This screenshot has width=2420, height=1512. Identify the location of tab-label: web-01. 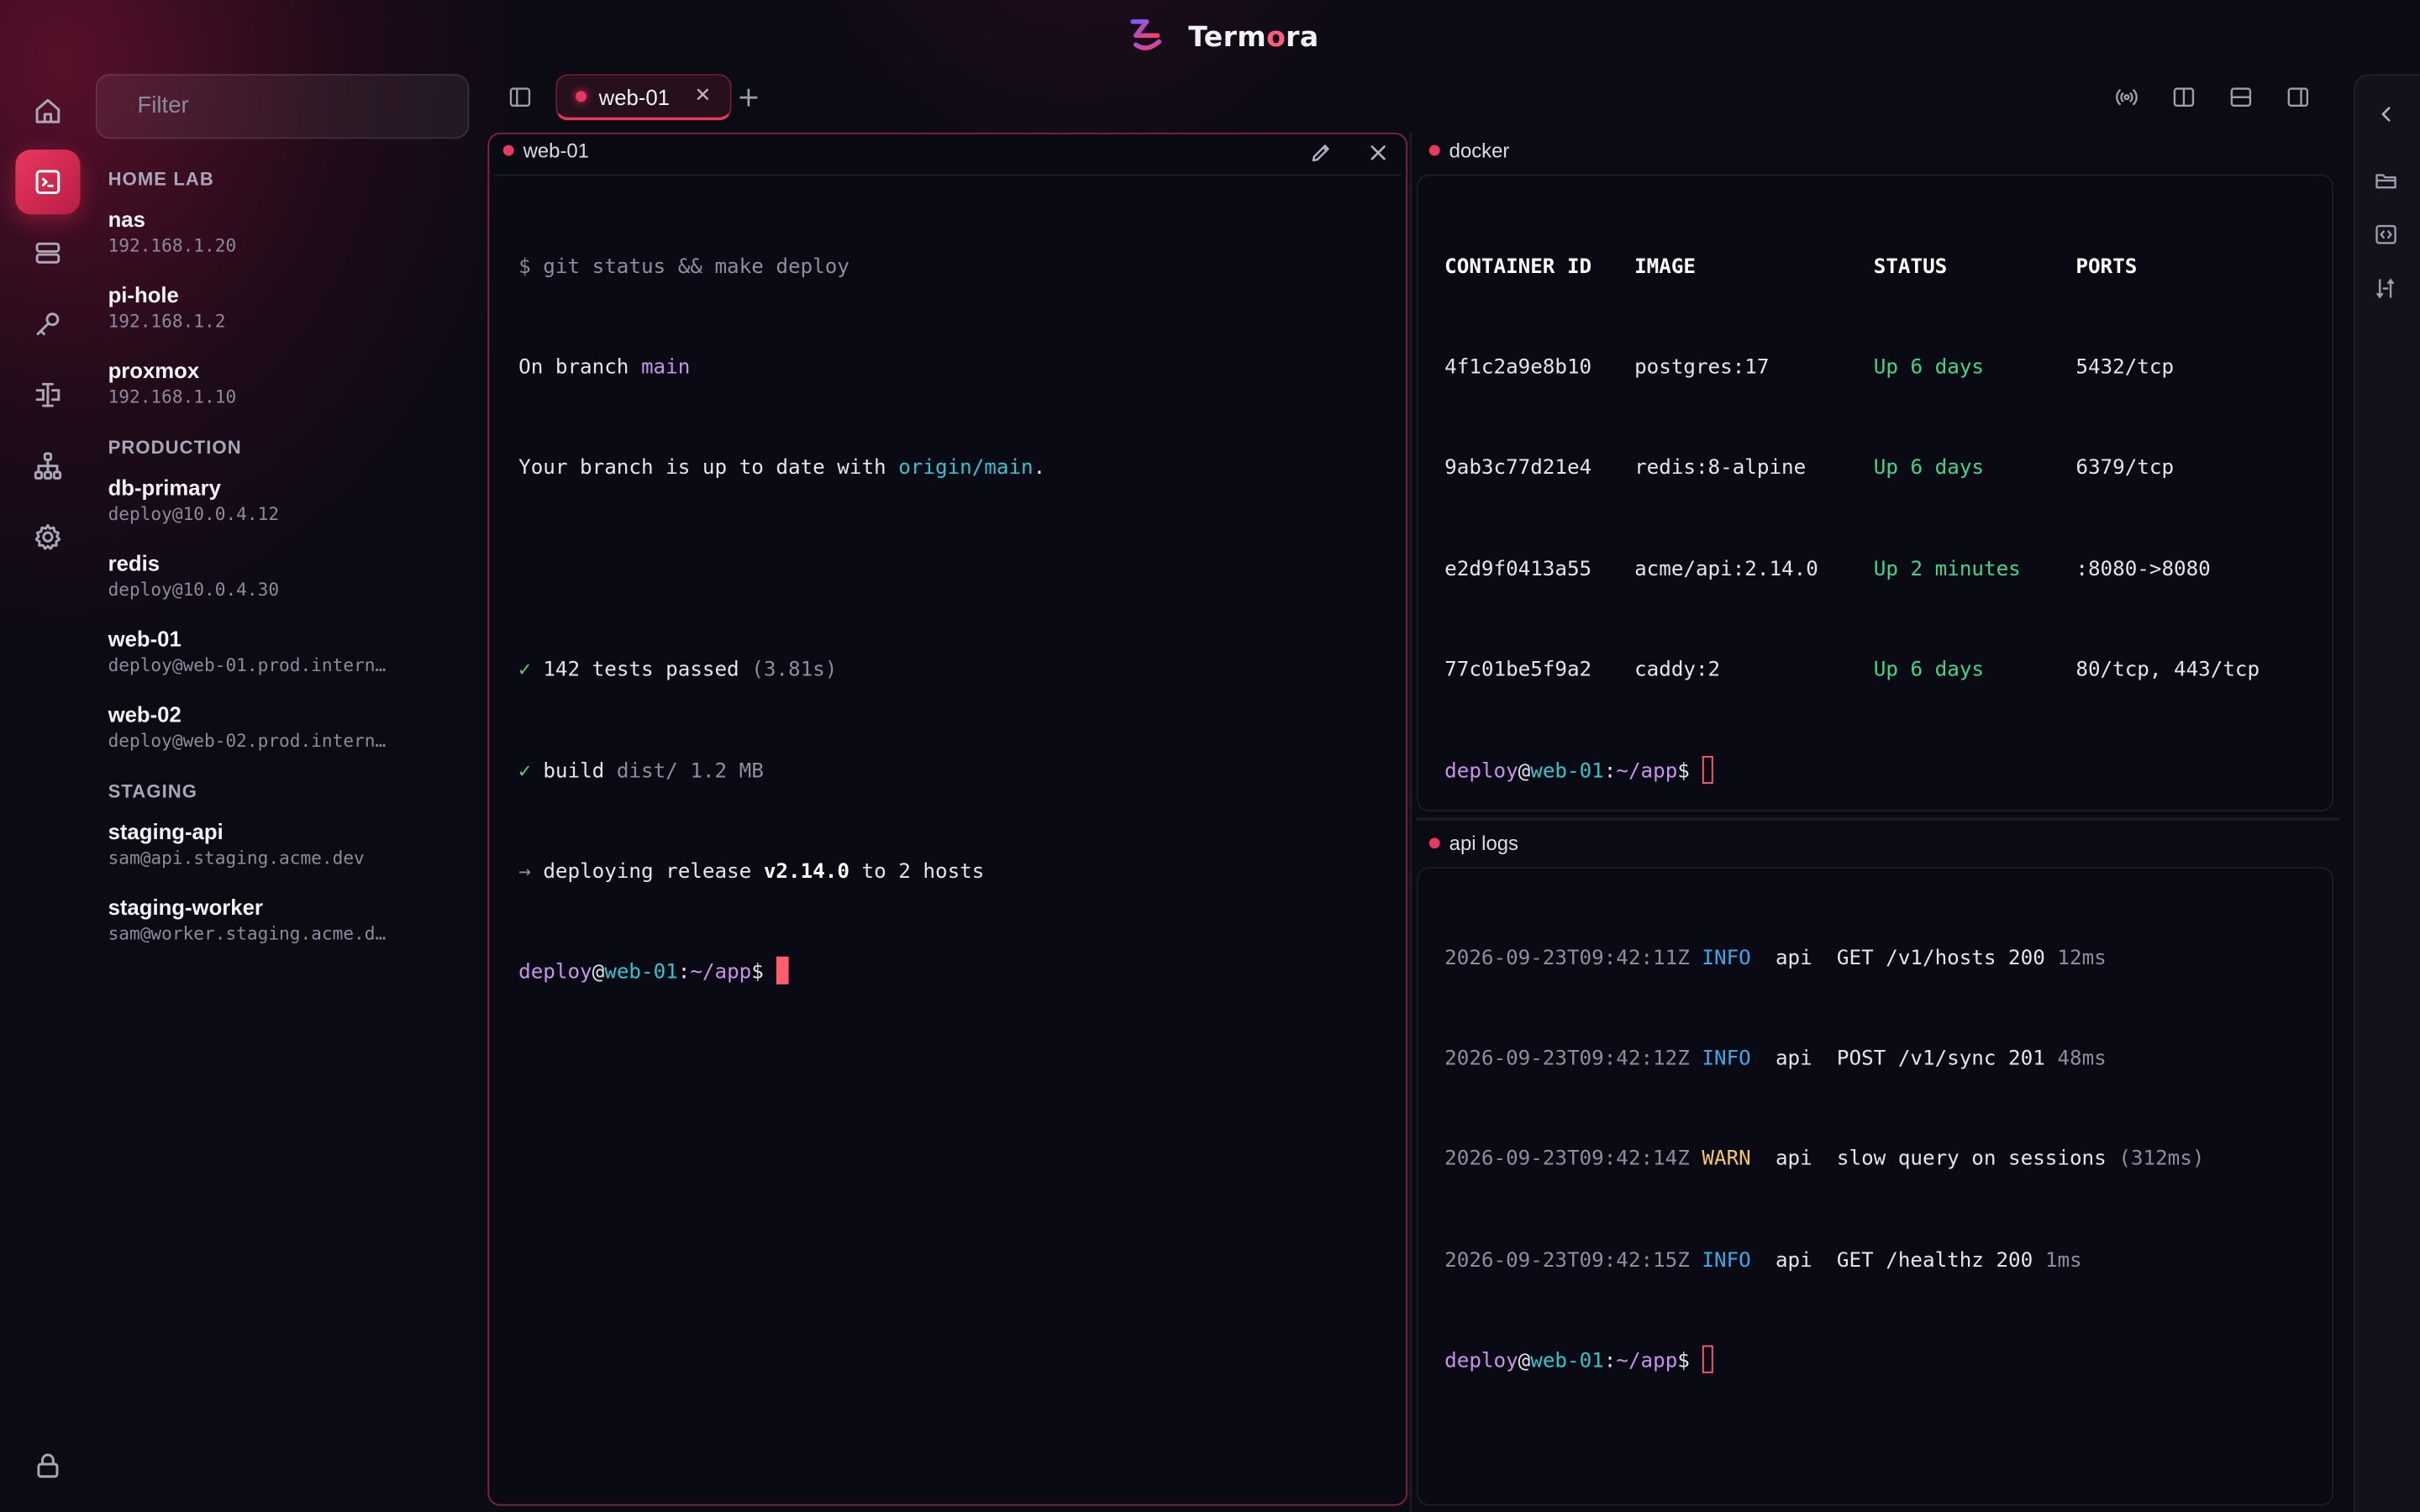
(634, 96).